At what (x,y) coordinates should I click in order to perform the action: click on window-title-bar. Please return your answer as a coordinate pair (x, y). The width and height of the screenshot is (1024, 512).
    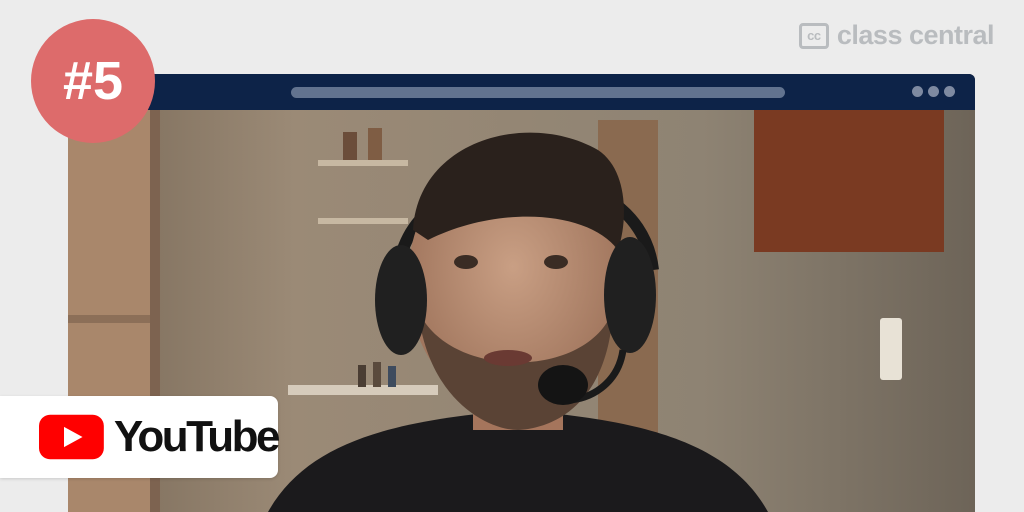
    Looking at the image, I should click on (521, 92).